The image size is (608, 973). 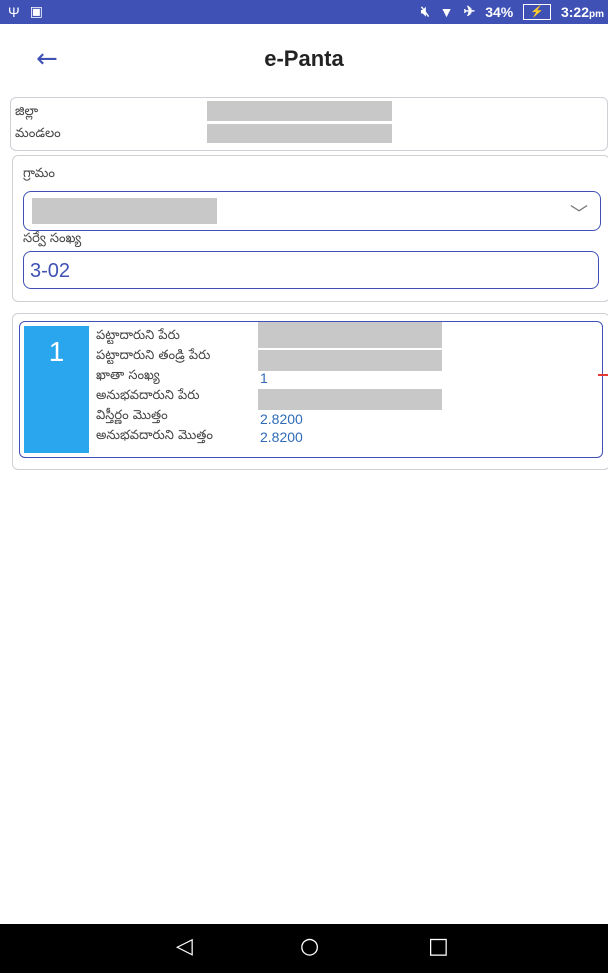 What do you see at coordinates (128, 375) in the screenshot?
I see `khata-number-label: ఖాతా సంఖ్య` at bounding box center [128, 375].